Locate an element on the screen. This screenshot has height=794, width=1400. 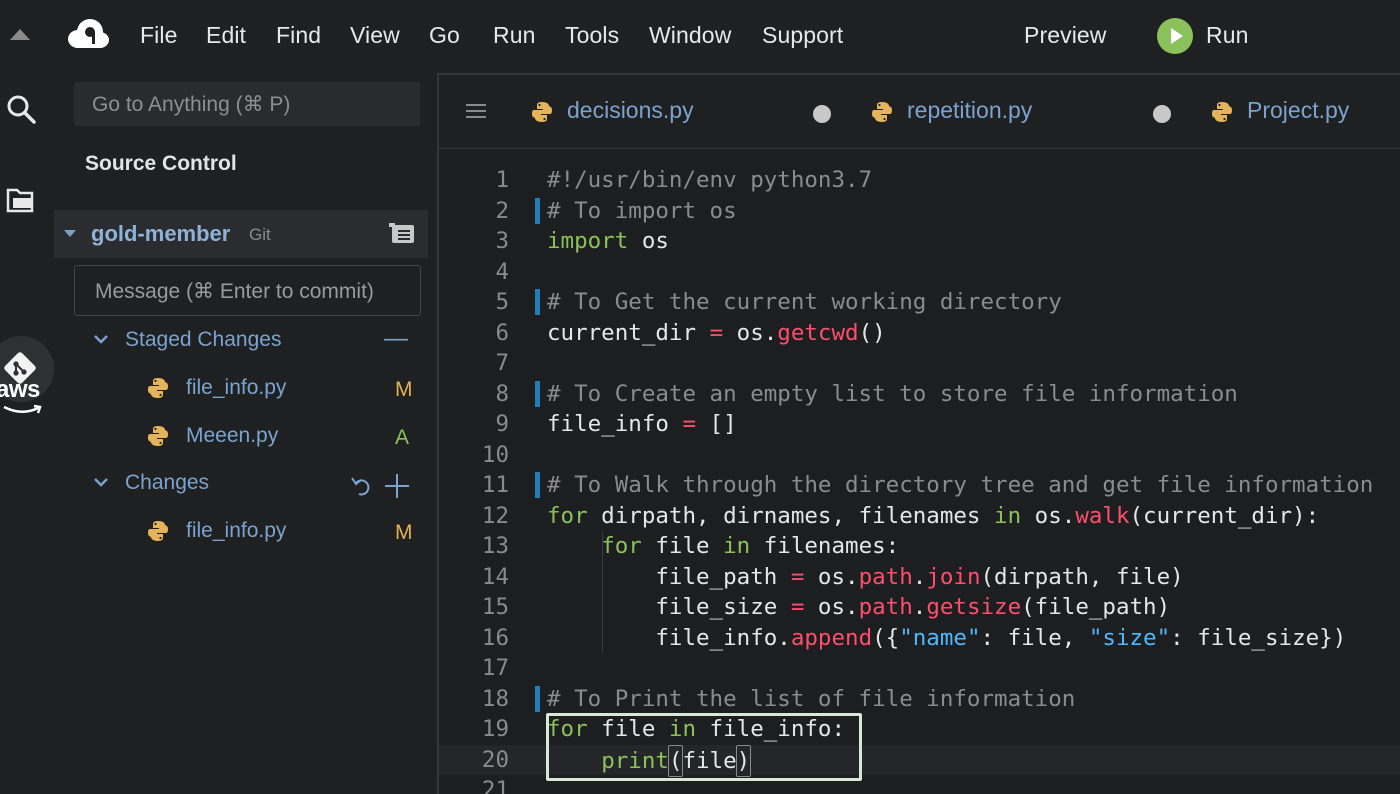
commit-menu-icon is located at coordinates (402, 234).